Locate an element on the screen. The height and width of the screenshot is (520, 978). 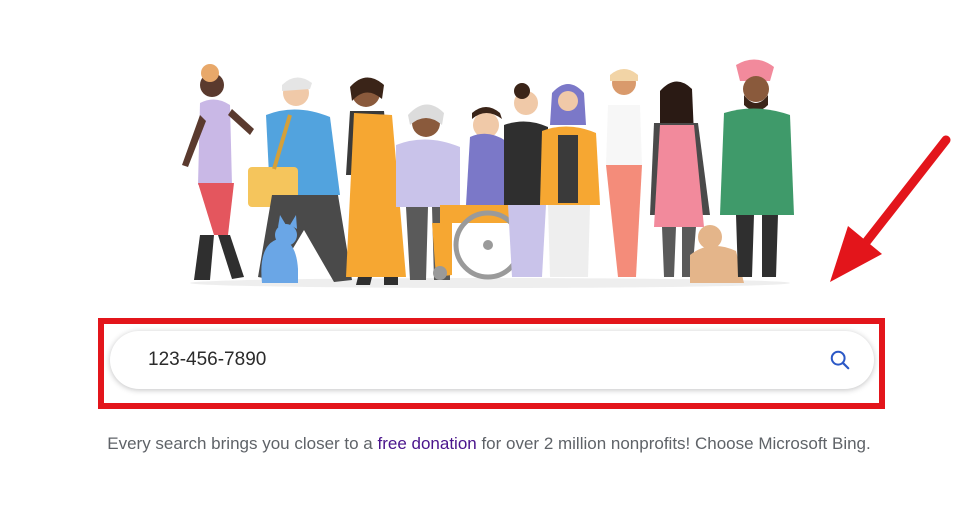
search-icon is located at coordinates (840, 360).